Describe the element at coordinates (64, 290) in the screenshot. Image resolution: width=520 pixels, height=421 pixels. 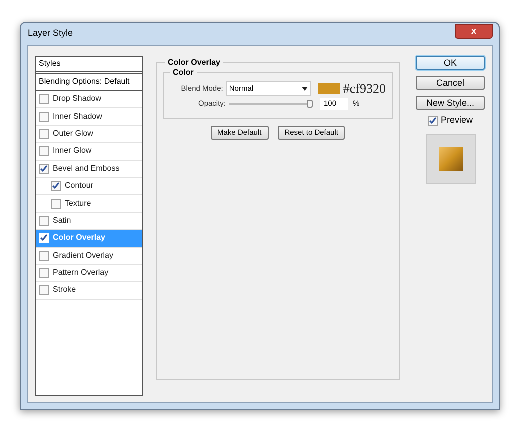
I see `item-label: Stroke` at that location.